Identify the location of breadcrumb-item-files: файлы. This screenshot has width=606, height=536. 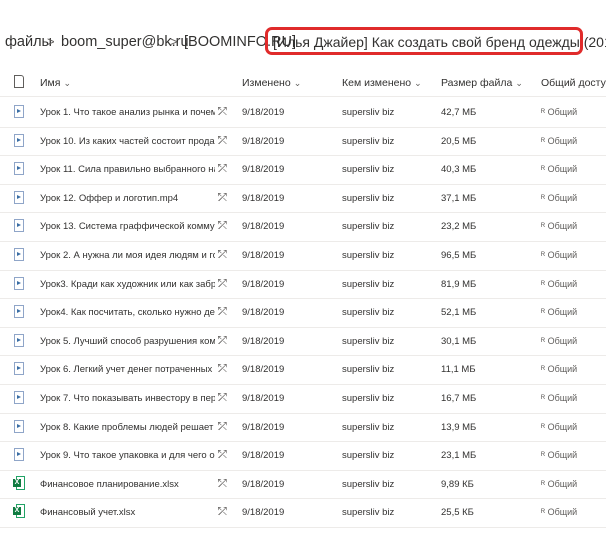
(28, 42).